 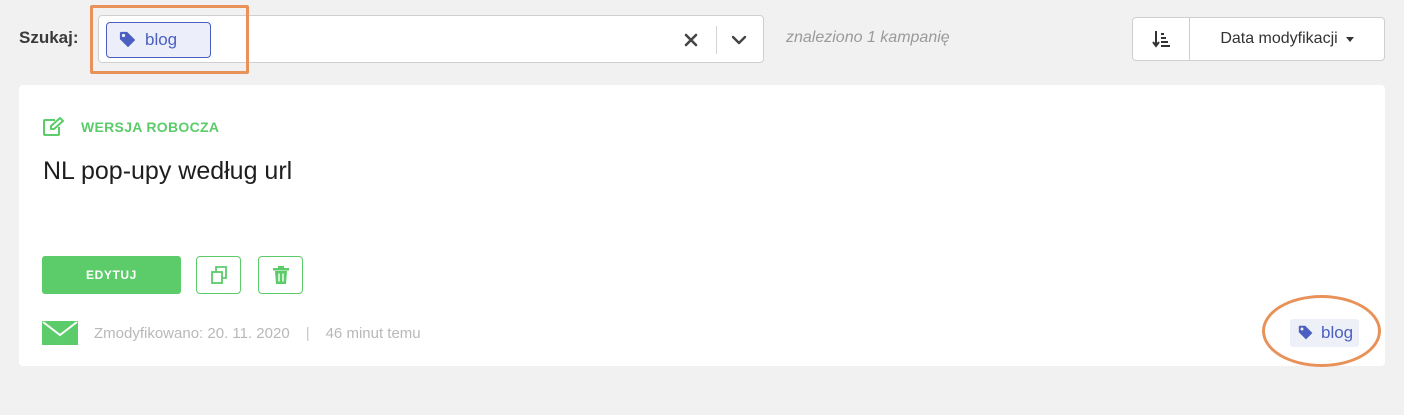 I want to click on highlight-rectangle, so click(x=169, y=39).